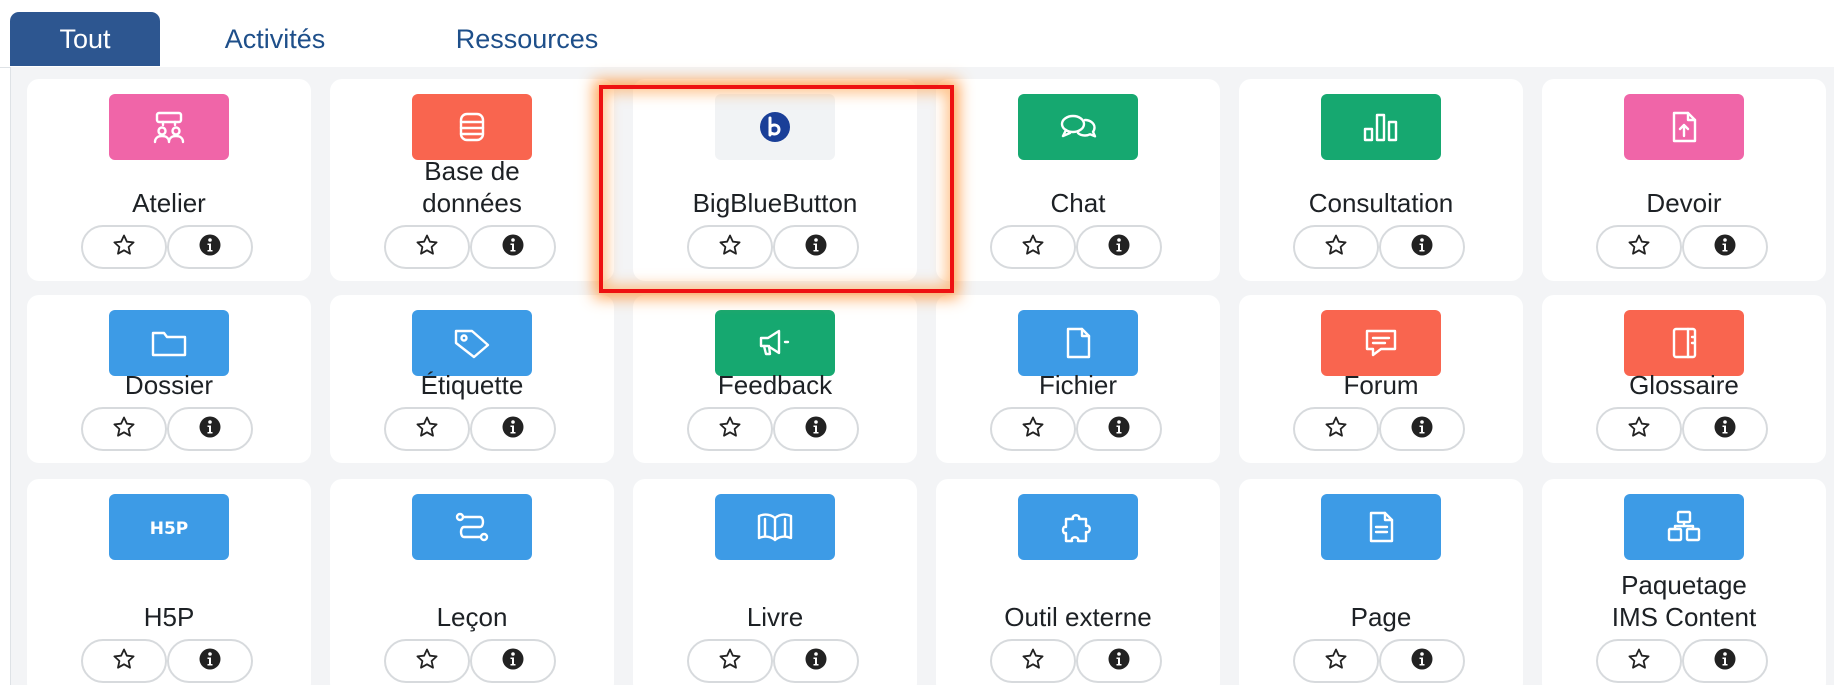 Image resolution: width=1834 pixels, height=695 pixels. What do you see at coordinates (275, 39) in the screenshot?
I see `tab-activites: Activités` at bounding box center [275, 39].